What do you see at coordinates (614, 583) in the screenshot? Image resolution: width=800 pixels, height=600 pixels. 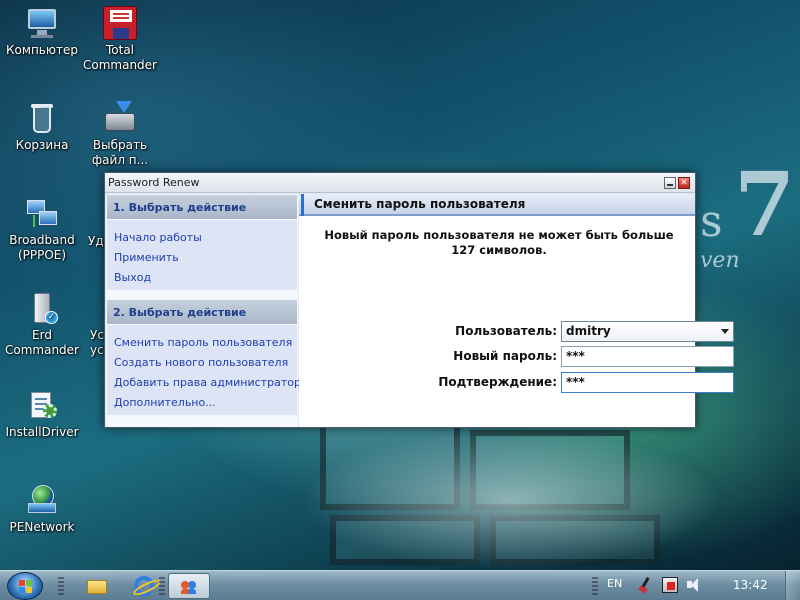 I see `language-indicator: EN` at bounding box center [614, 583].